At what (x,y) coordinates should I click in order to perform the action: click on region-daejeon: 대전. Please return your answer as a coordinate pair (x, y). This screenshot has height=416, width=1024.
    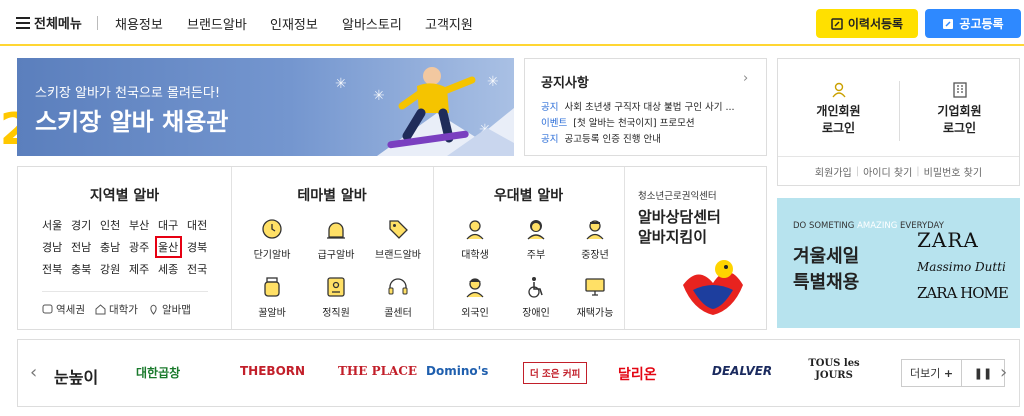
    Looking at the image, I should click on (197, 225).